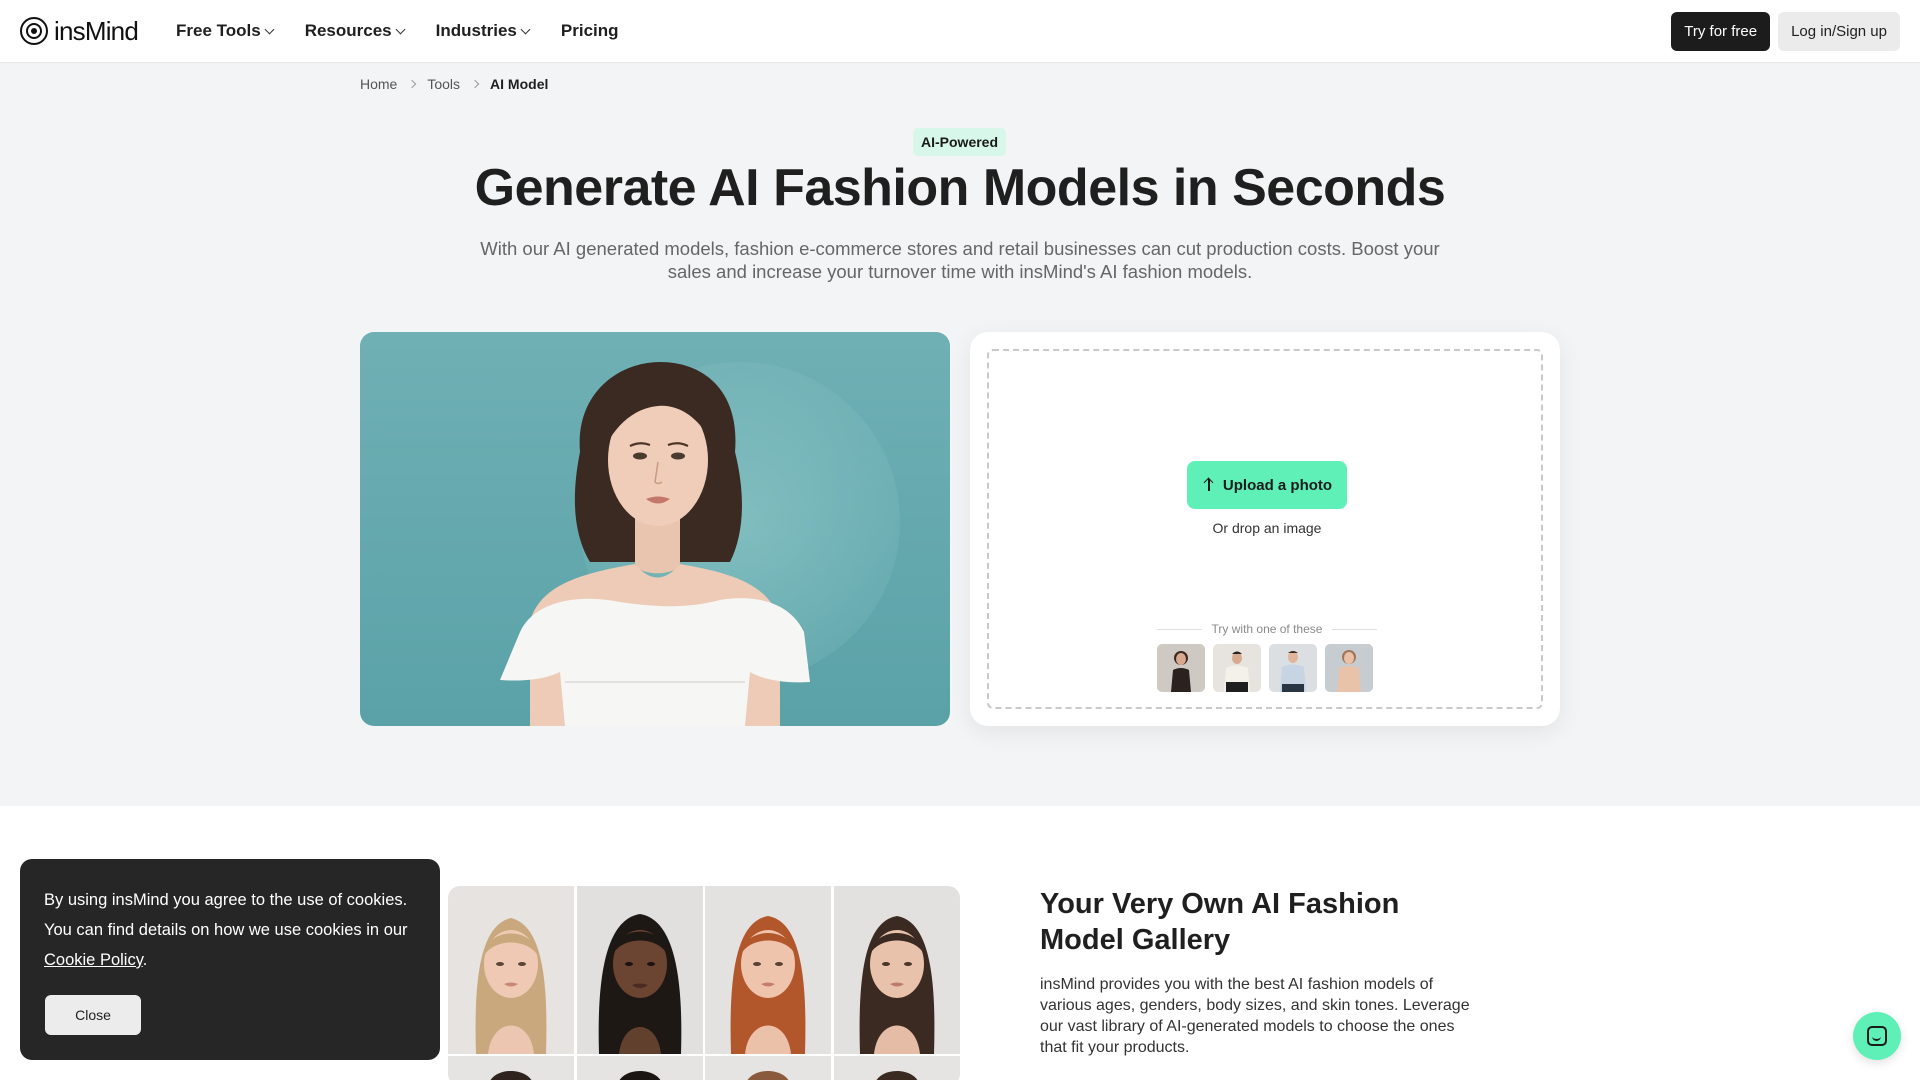  I want to click on upload-photo-button: Upload a photo, so click(1267, 485).